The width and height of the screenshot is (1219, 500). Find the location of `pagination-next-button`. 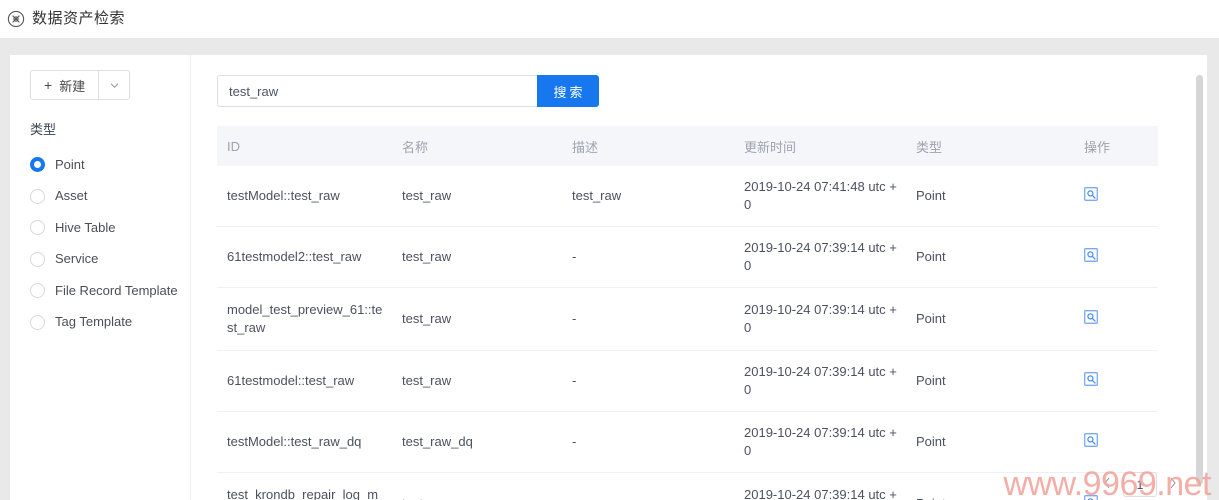

pagination-next-button is located at coordinates (1173, 485).